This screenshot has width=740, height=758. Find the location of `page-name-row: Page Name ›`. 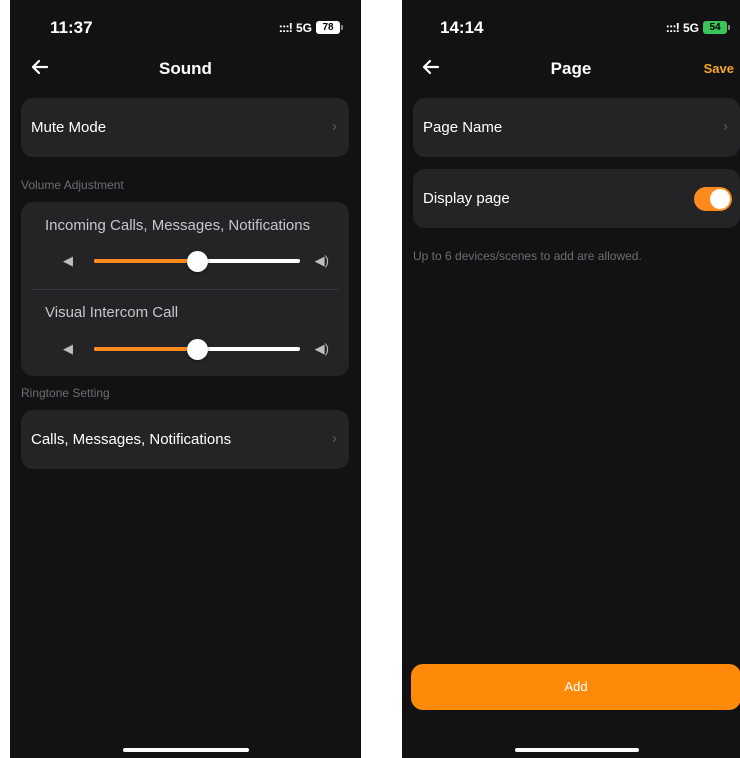

page-name-row: Page Name › is located at coordinates (576, 127).